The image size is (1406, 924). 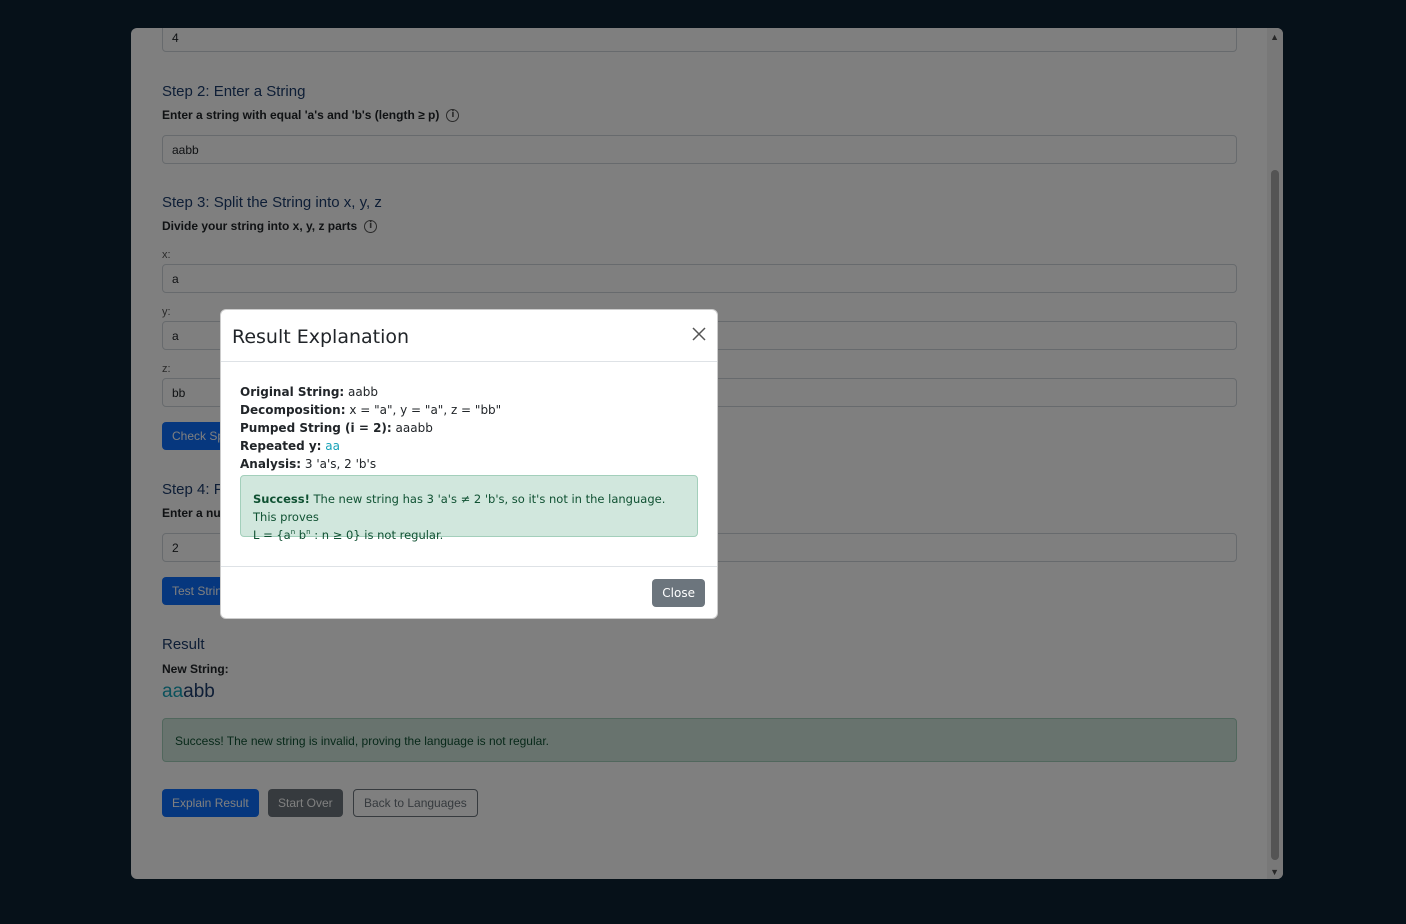 What do you see at coordinates (340, 464) in the screenshot?
I see `analysis-value: 3 'a's, 2 'b's` at bounding box center [340, 464].